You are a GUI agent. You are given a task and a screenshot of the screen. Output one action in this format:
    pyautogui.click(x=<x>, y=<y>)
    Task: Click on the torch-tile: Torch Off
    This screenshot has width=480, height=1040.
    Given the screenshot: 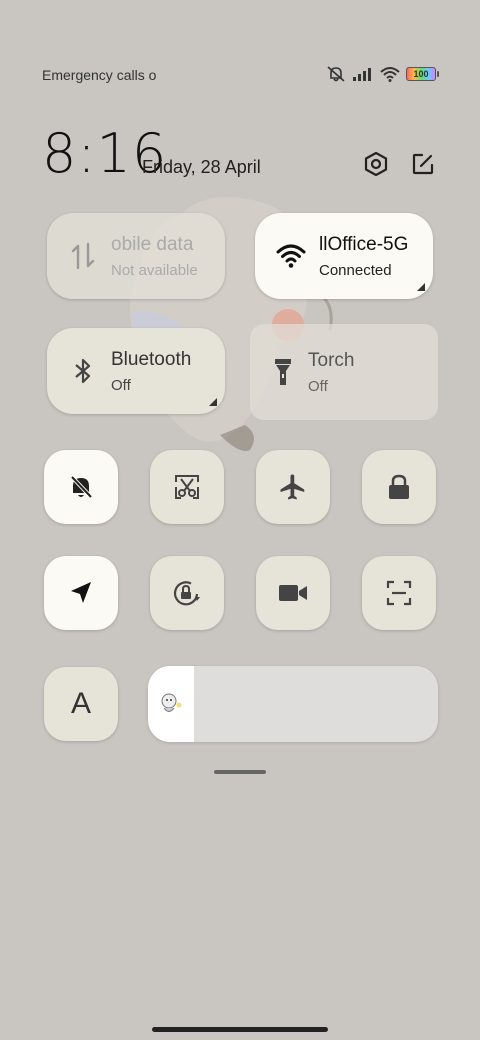 What is the action you would take?
    pyautogui.click(x=344, y=372)
    